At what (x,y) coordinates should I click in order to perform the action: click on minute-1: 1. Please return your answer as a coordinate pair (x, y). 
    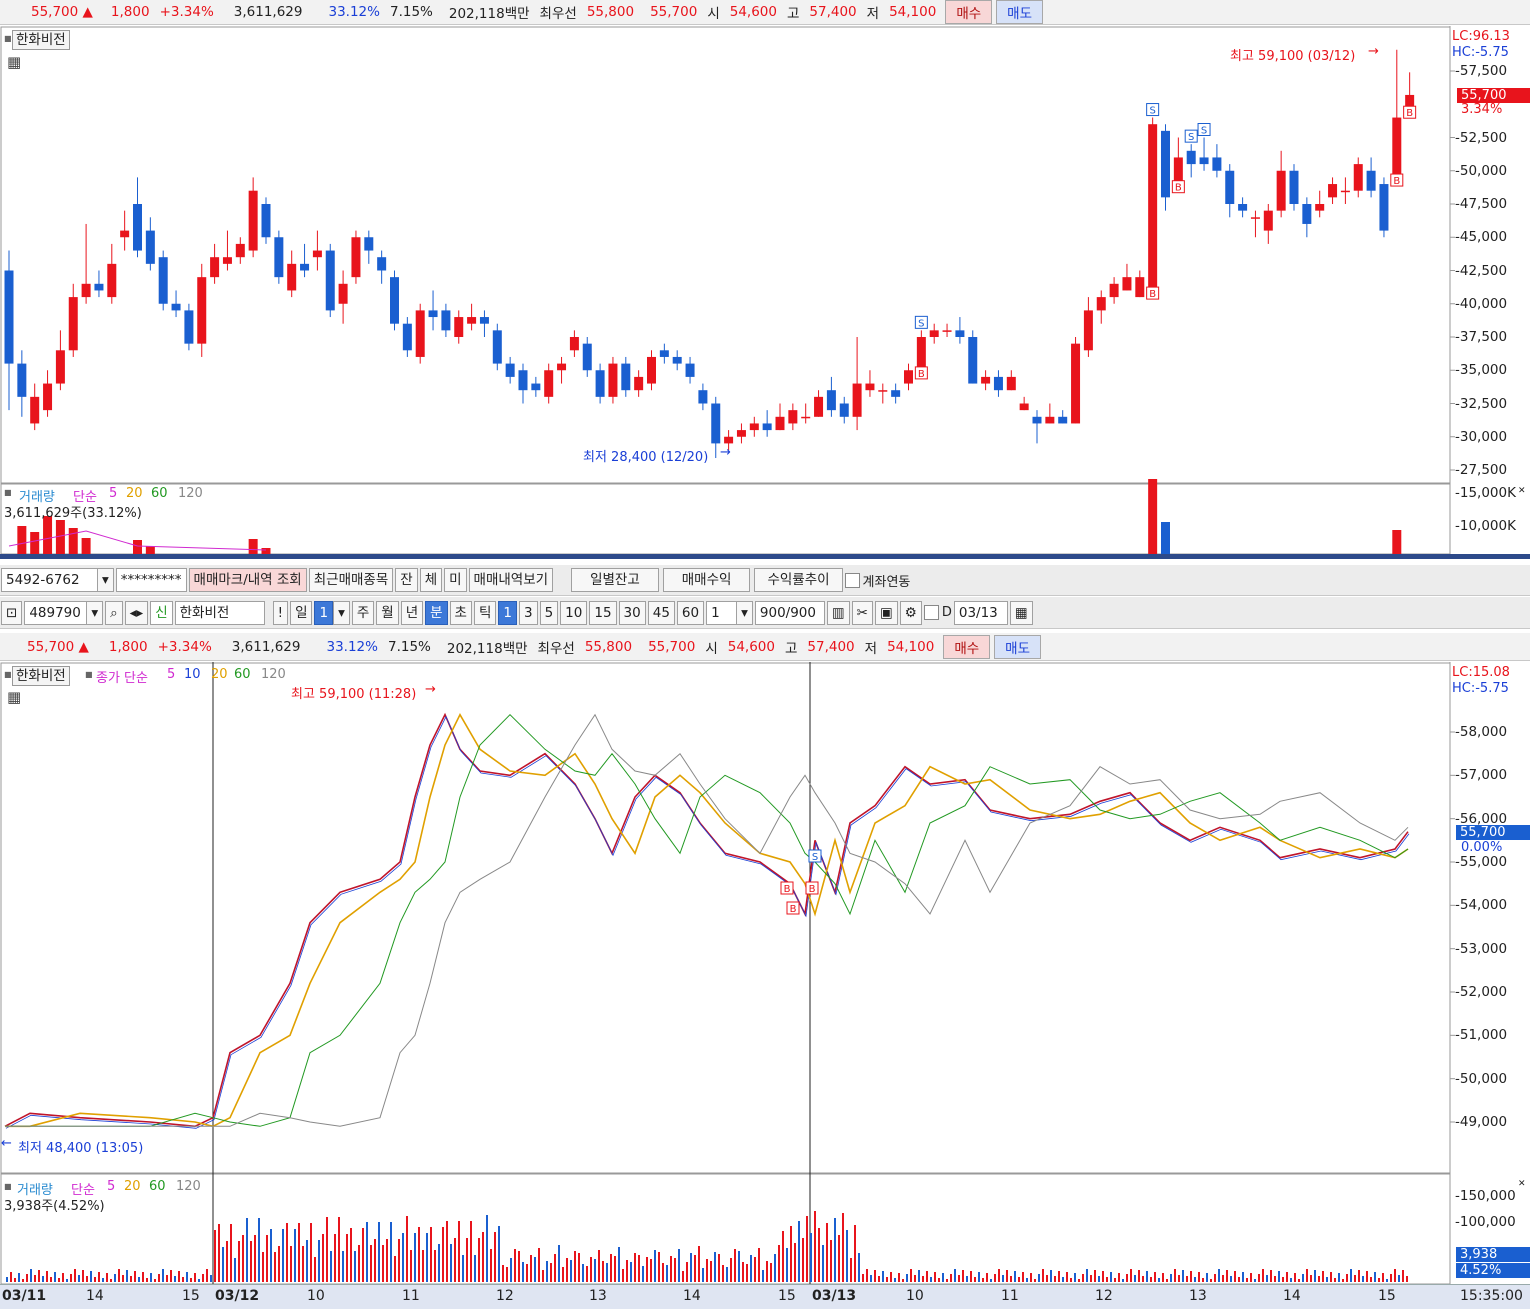
    Looking at the image, I should click on (507, 612).